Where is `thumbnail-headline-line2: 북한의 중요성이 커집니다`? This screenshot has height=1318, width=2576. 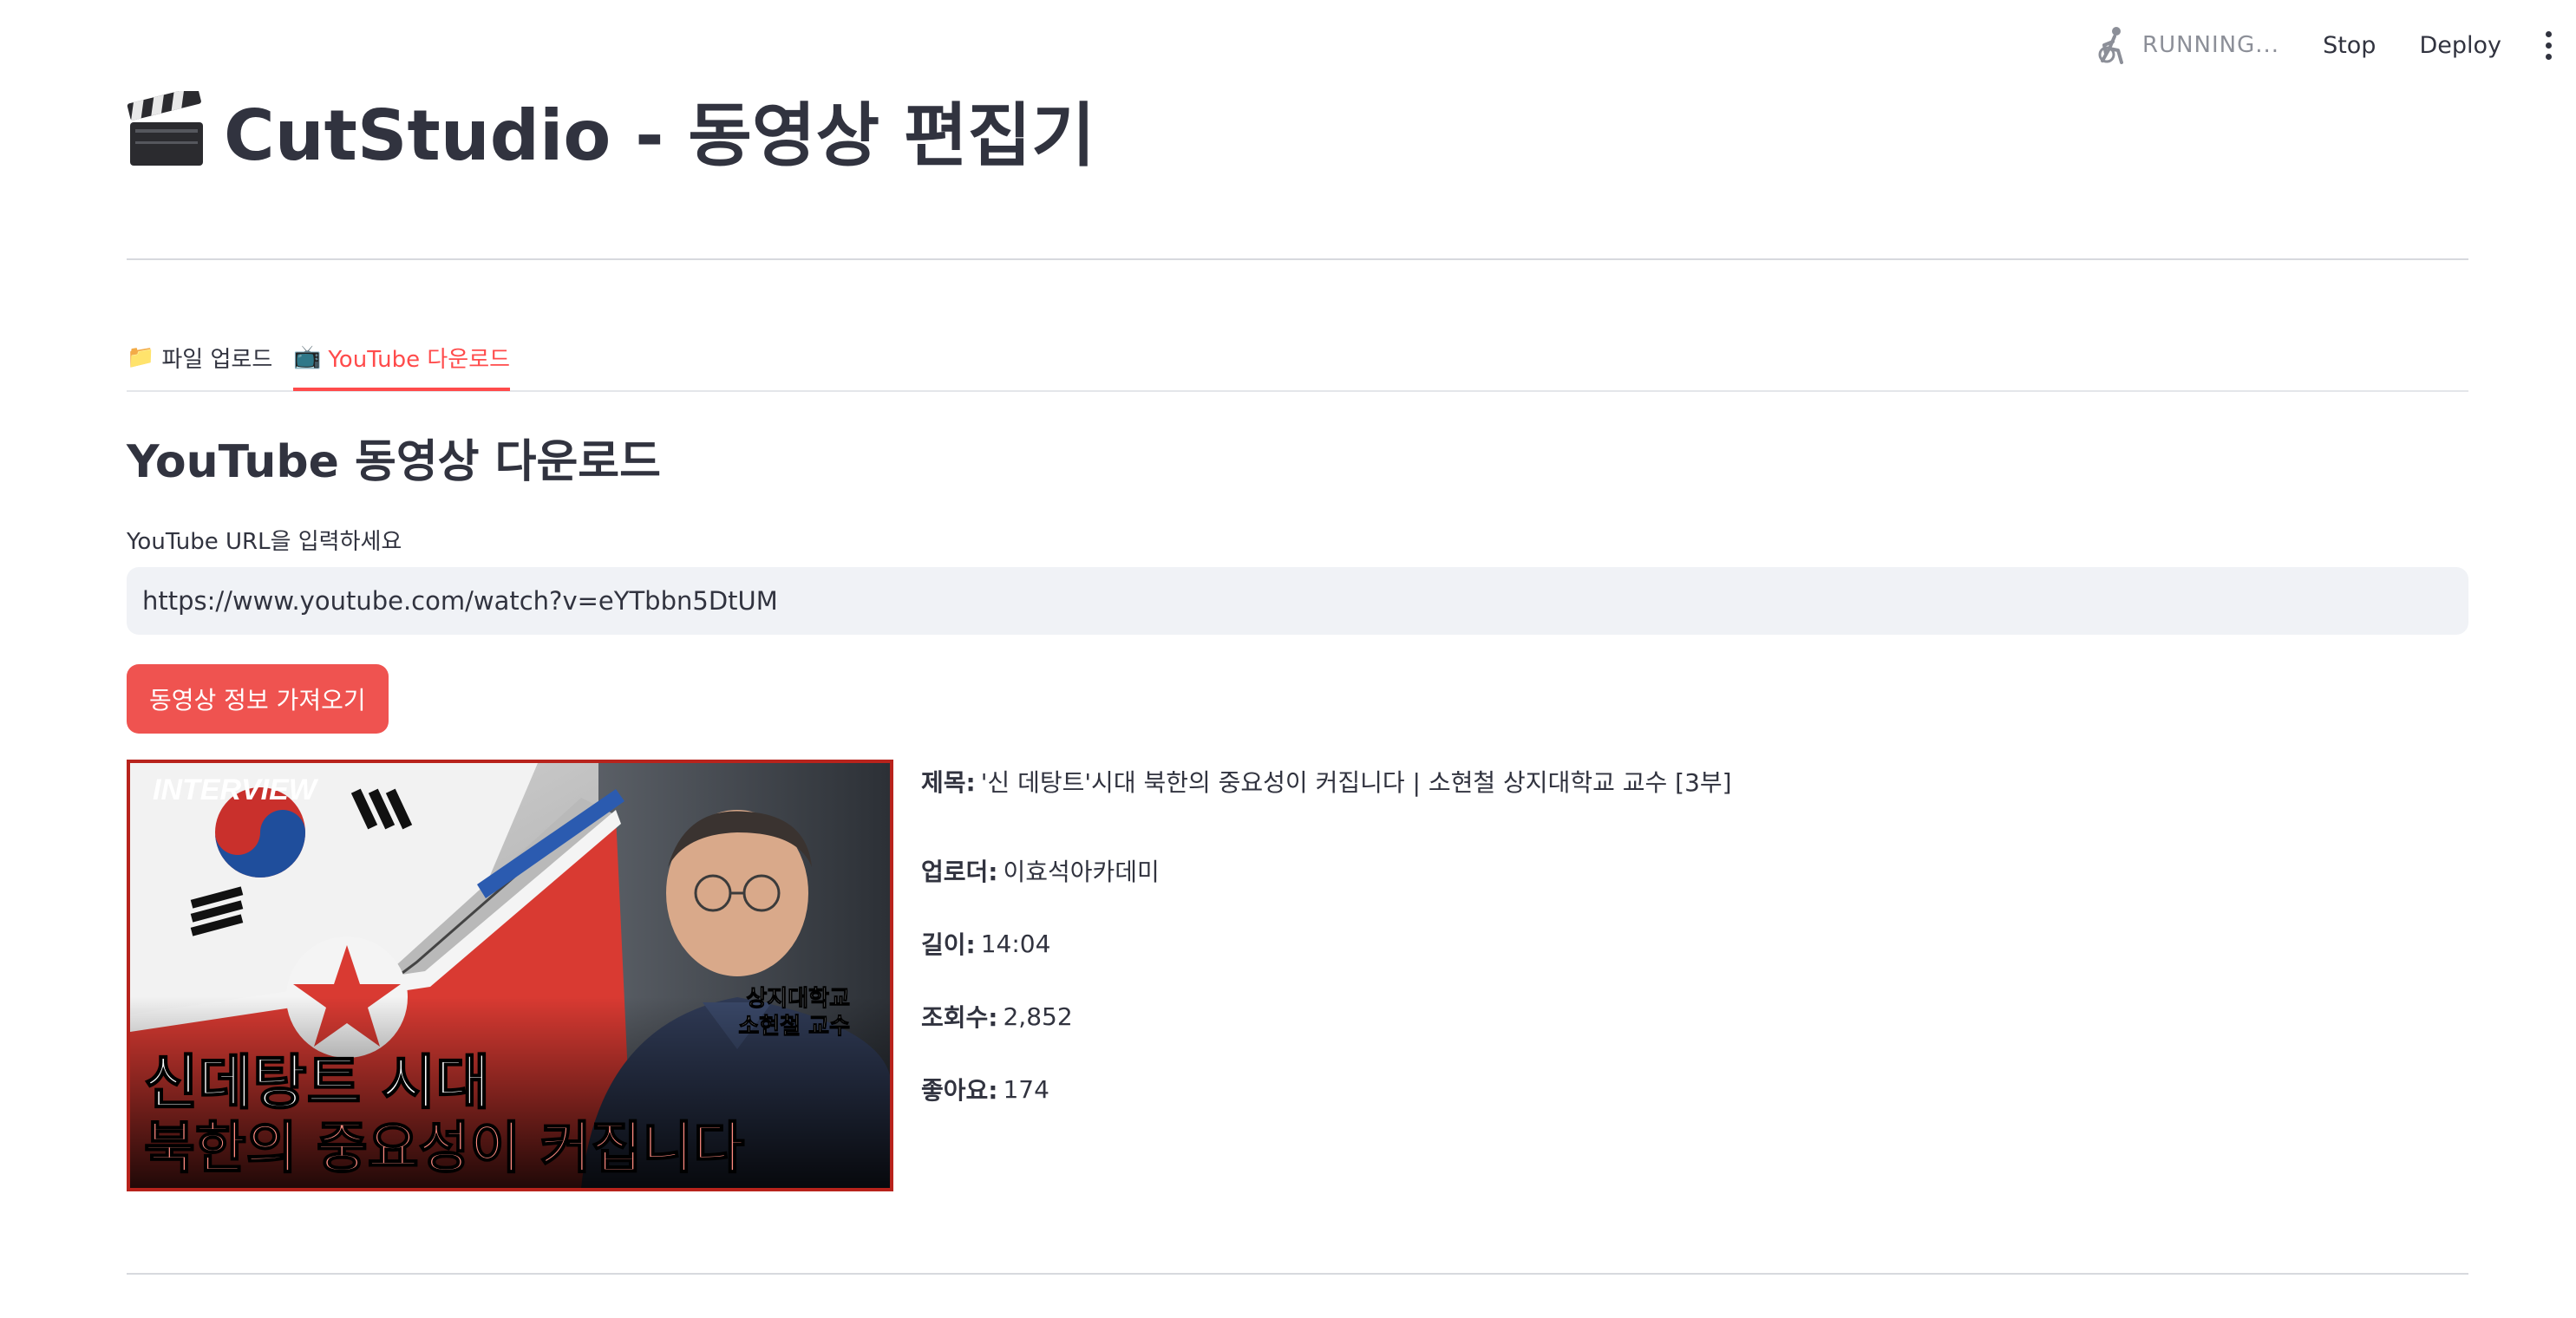 thumbnail-headline-line2: 북한의 중요성이 커집니다 is located at coordinates (444, 1149).